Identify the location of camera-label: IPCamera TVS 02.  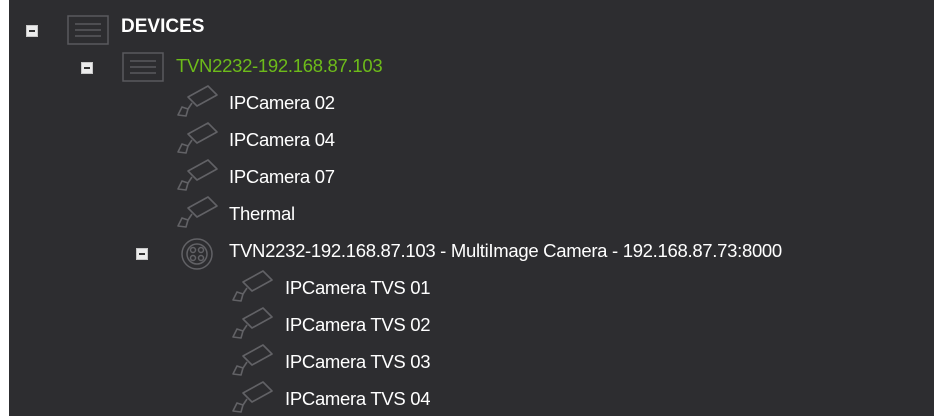
(358, 324).